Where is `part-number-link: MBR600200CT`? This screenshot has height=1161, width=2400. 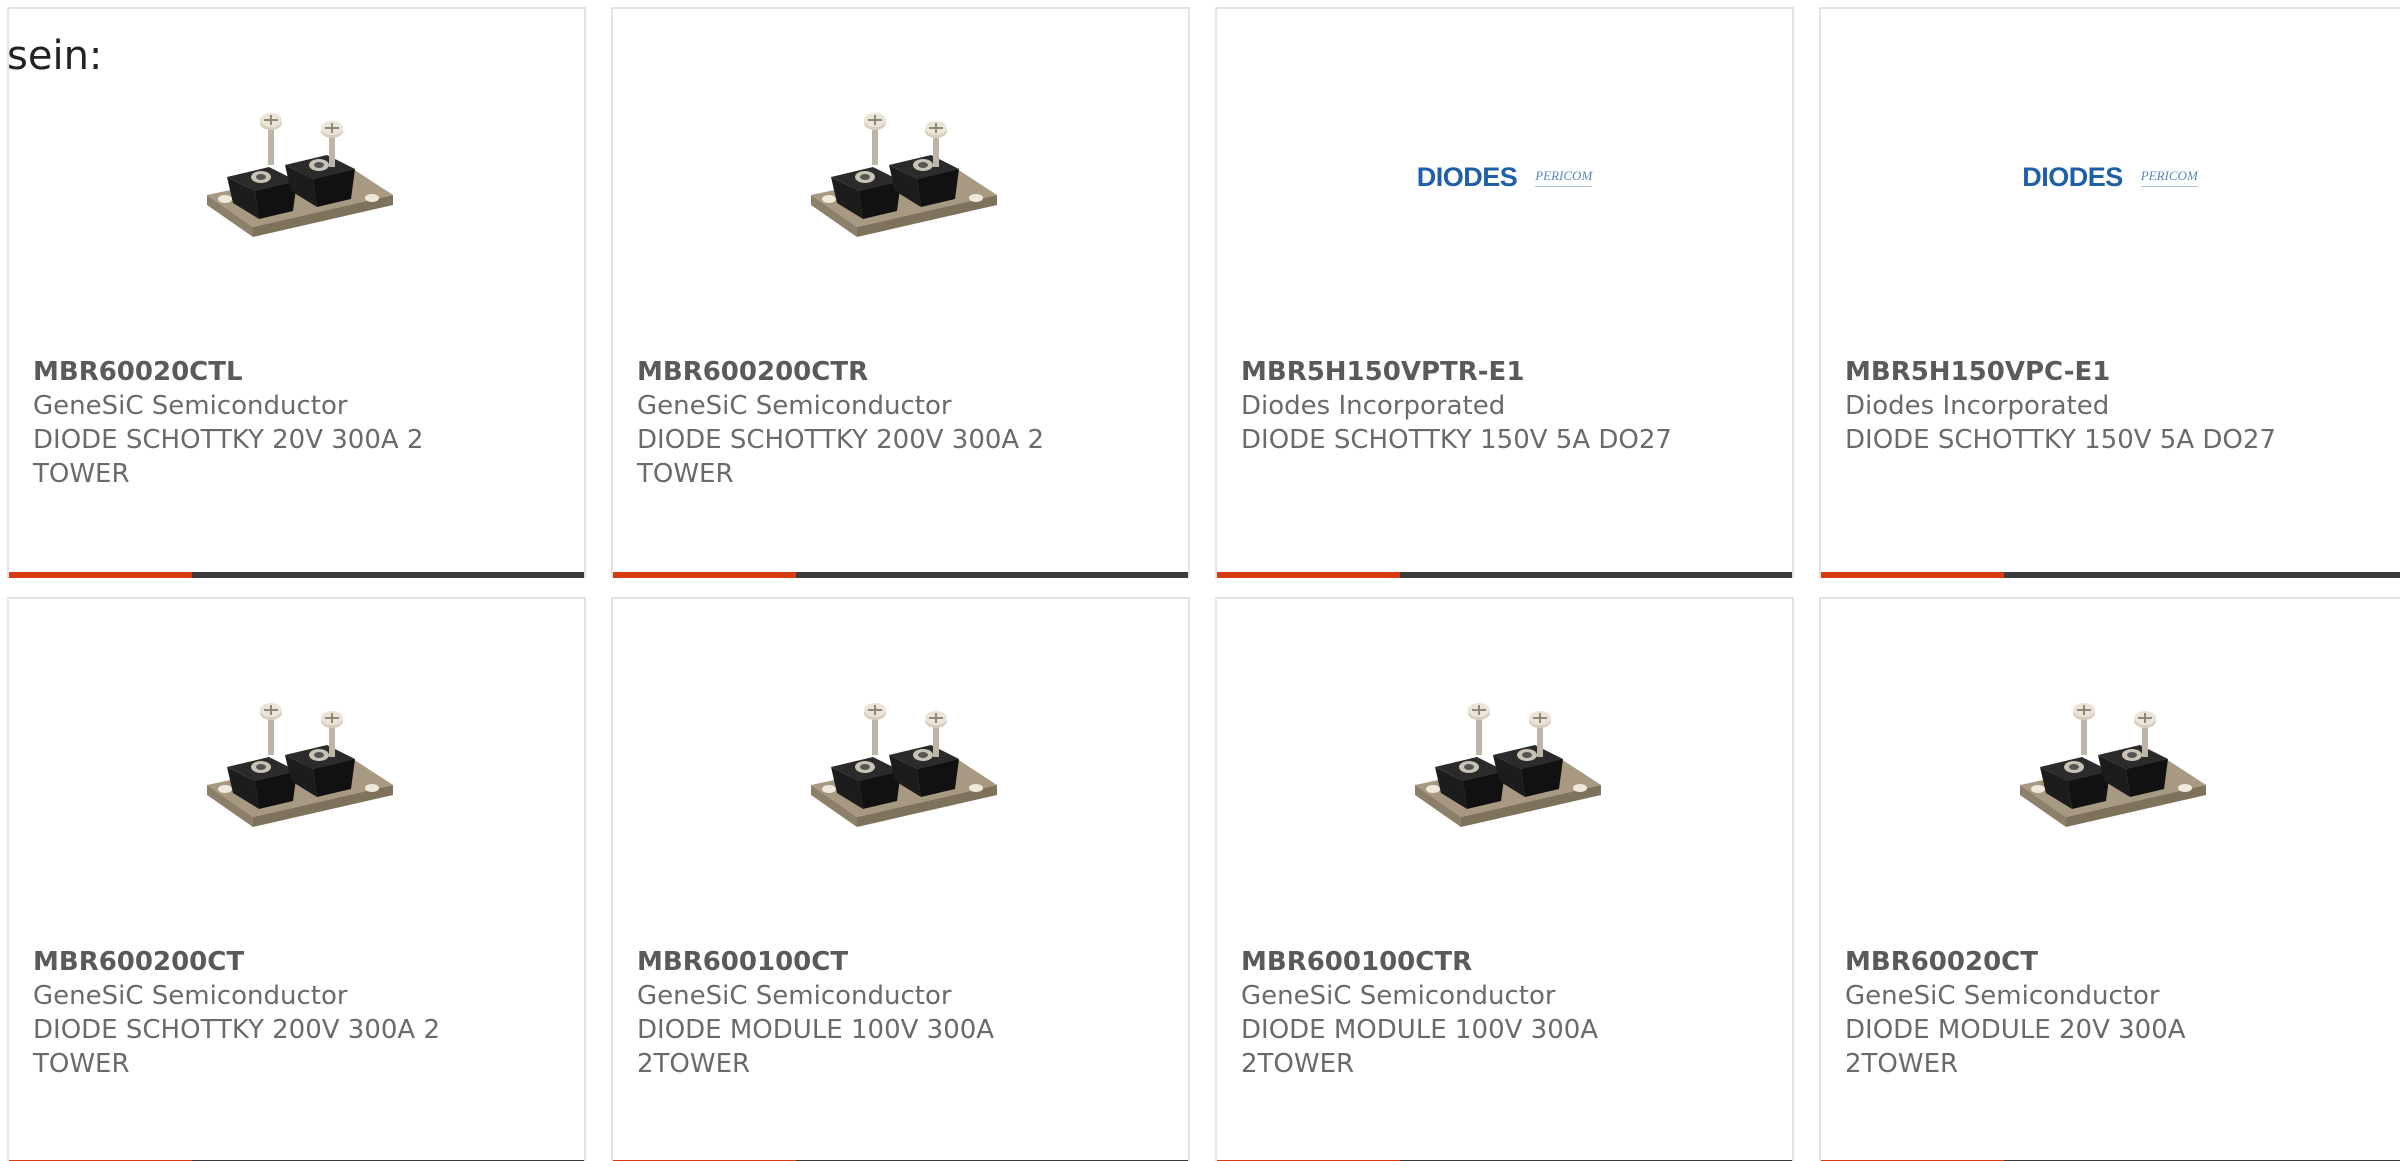
part-number-link: MBR600200CT is located at coordinates (296, 962).